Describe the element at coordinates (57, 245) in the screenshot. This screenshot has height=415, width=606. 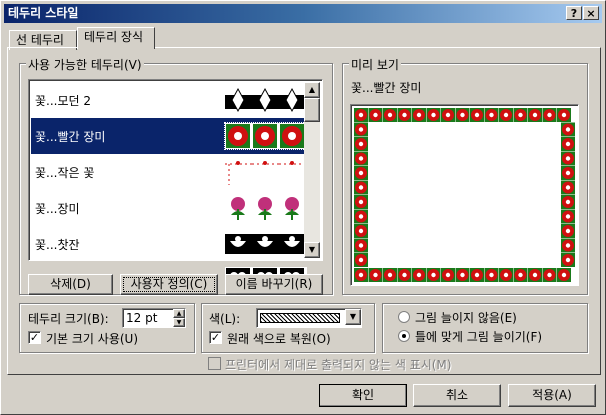
I see `list-item-label: 꽃...찻잔` at that location.